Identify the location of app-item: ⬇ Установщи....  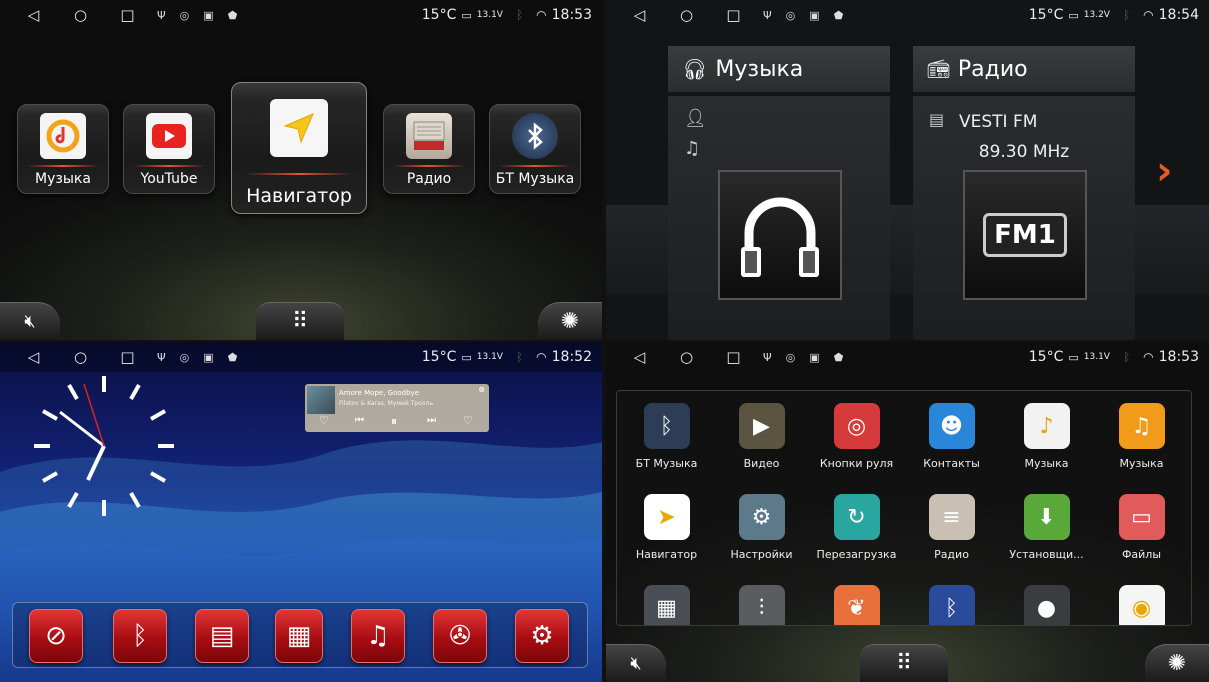
(1046, 527).